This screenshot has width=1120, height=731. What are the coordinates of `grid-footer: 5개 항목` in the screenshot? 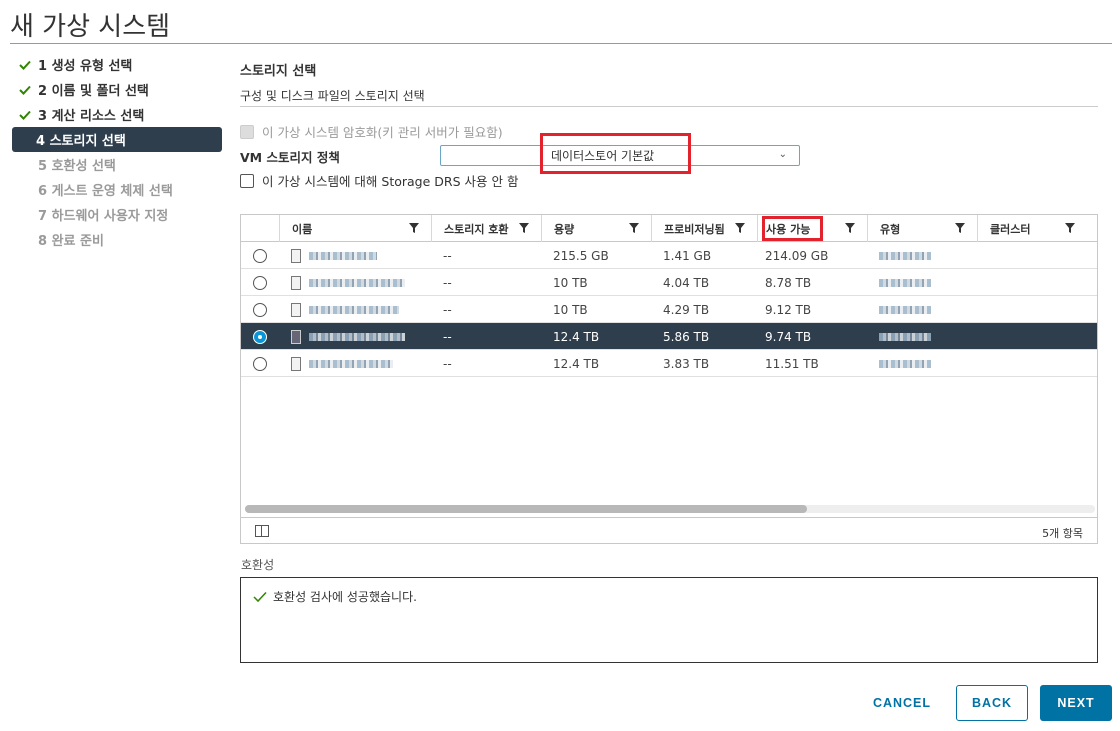 It's located at (669, 530).